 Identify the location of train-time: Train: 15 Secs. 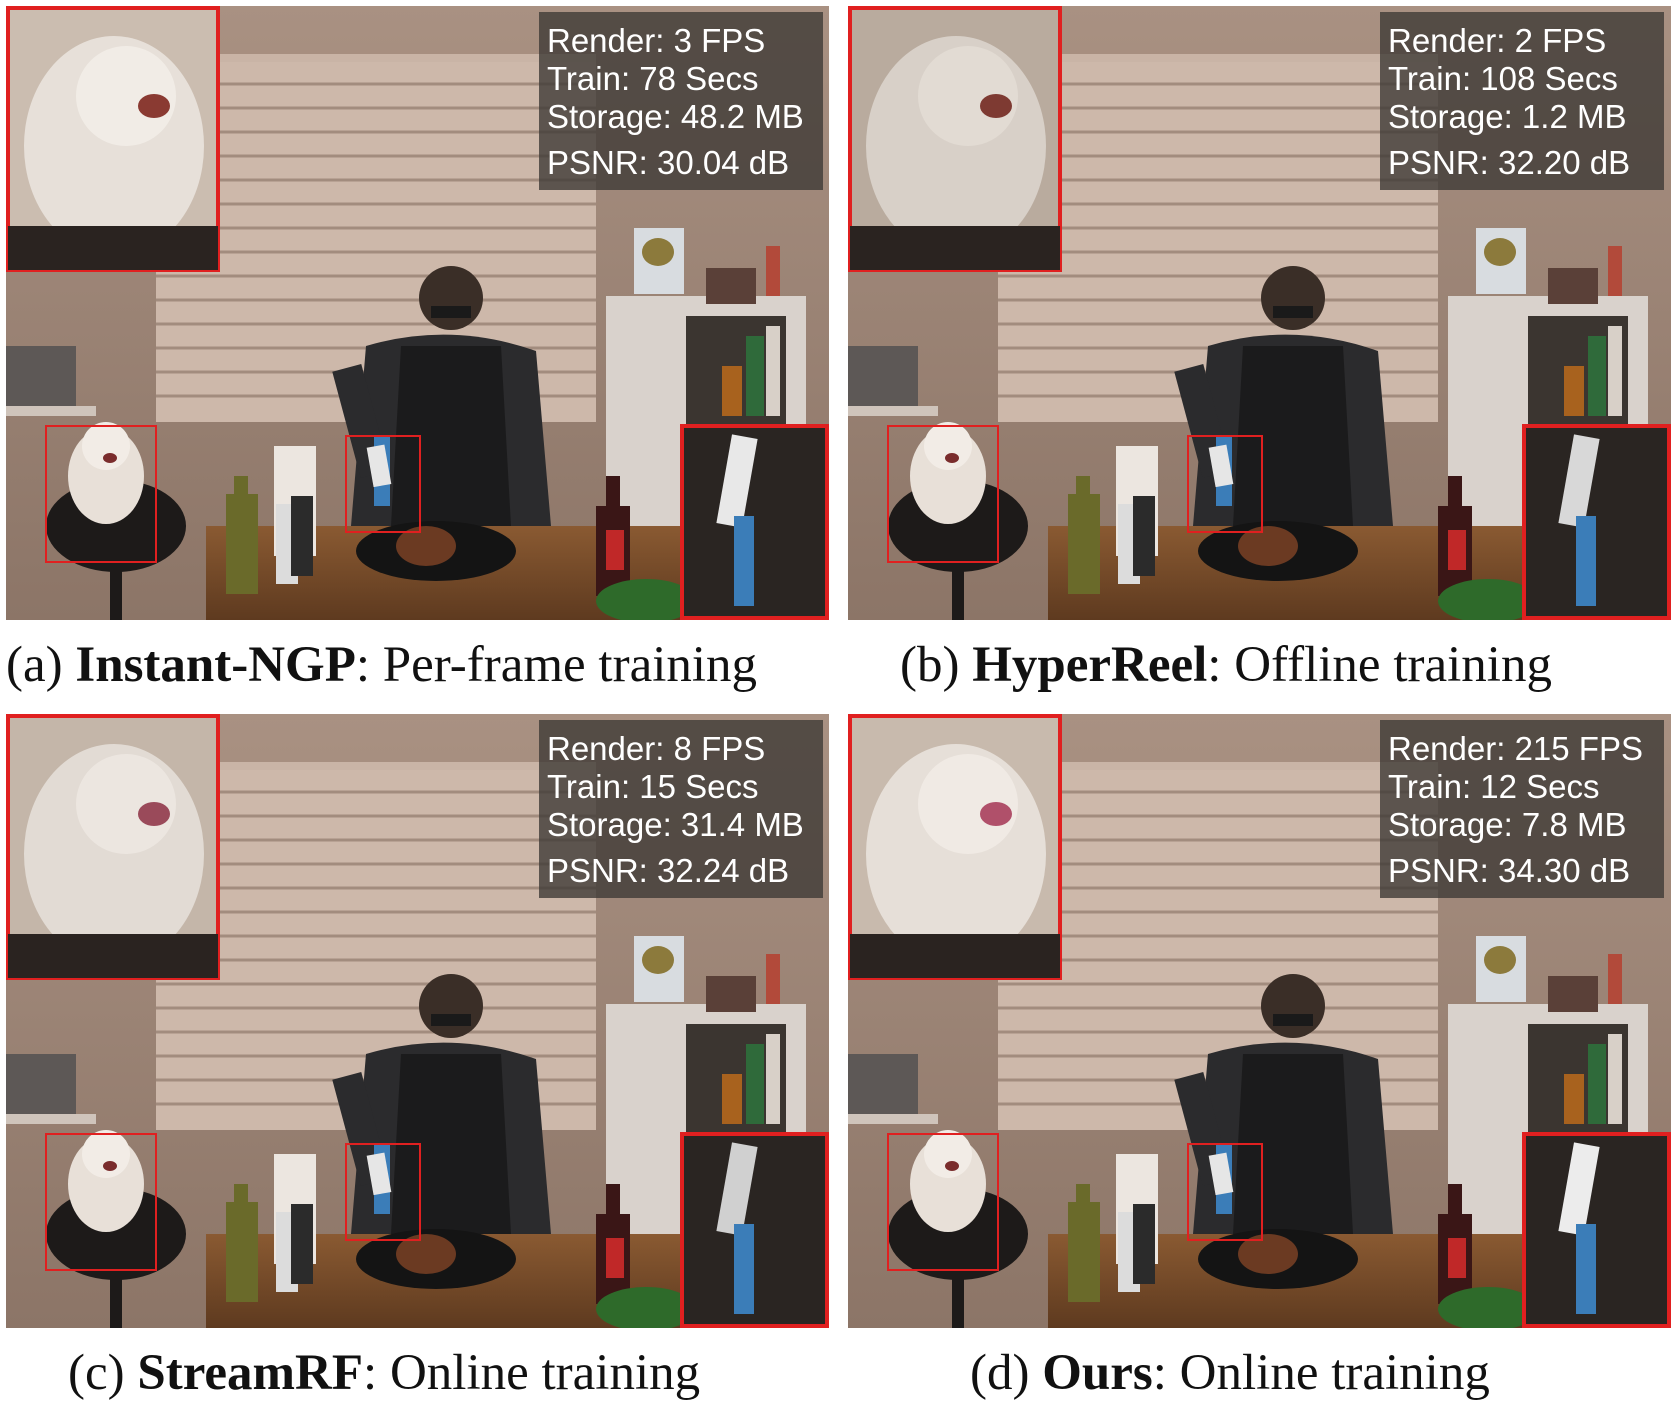
(653, 786).